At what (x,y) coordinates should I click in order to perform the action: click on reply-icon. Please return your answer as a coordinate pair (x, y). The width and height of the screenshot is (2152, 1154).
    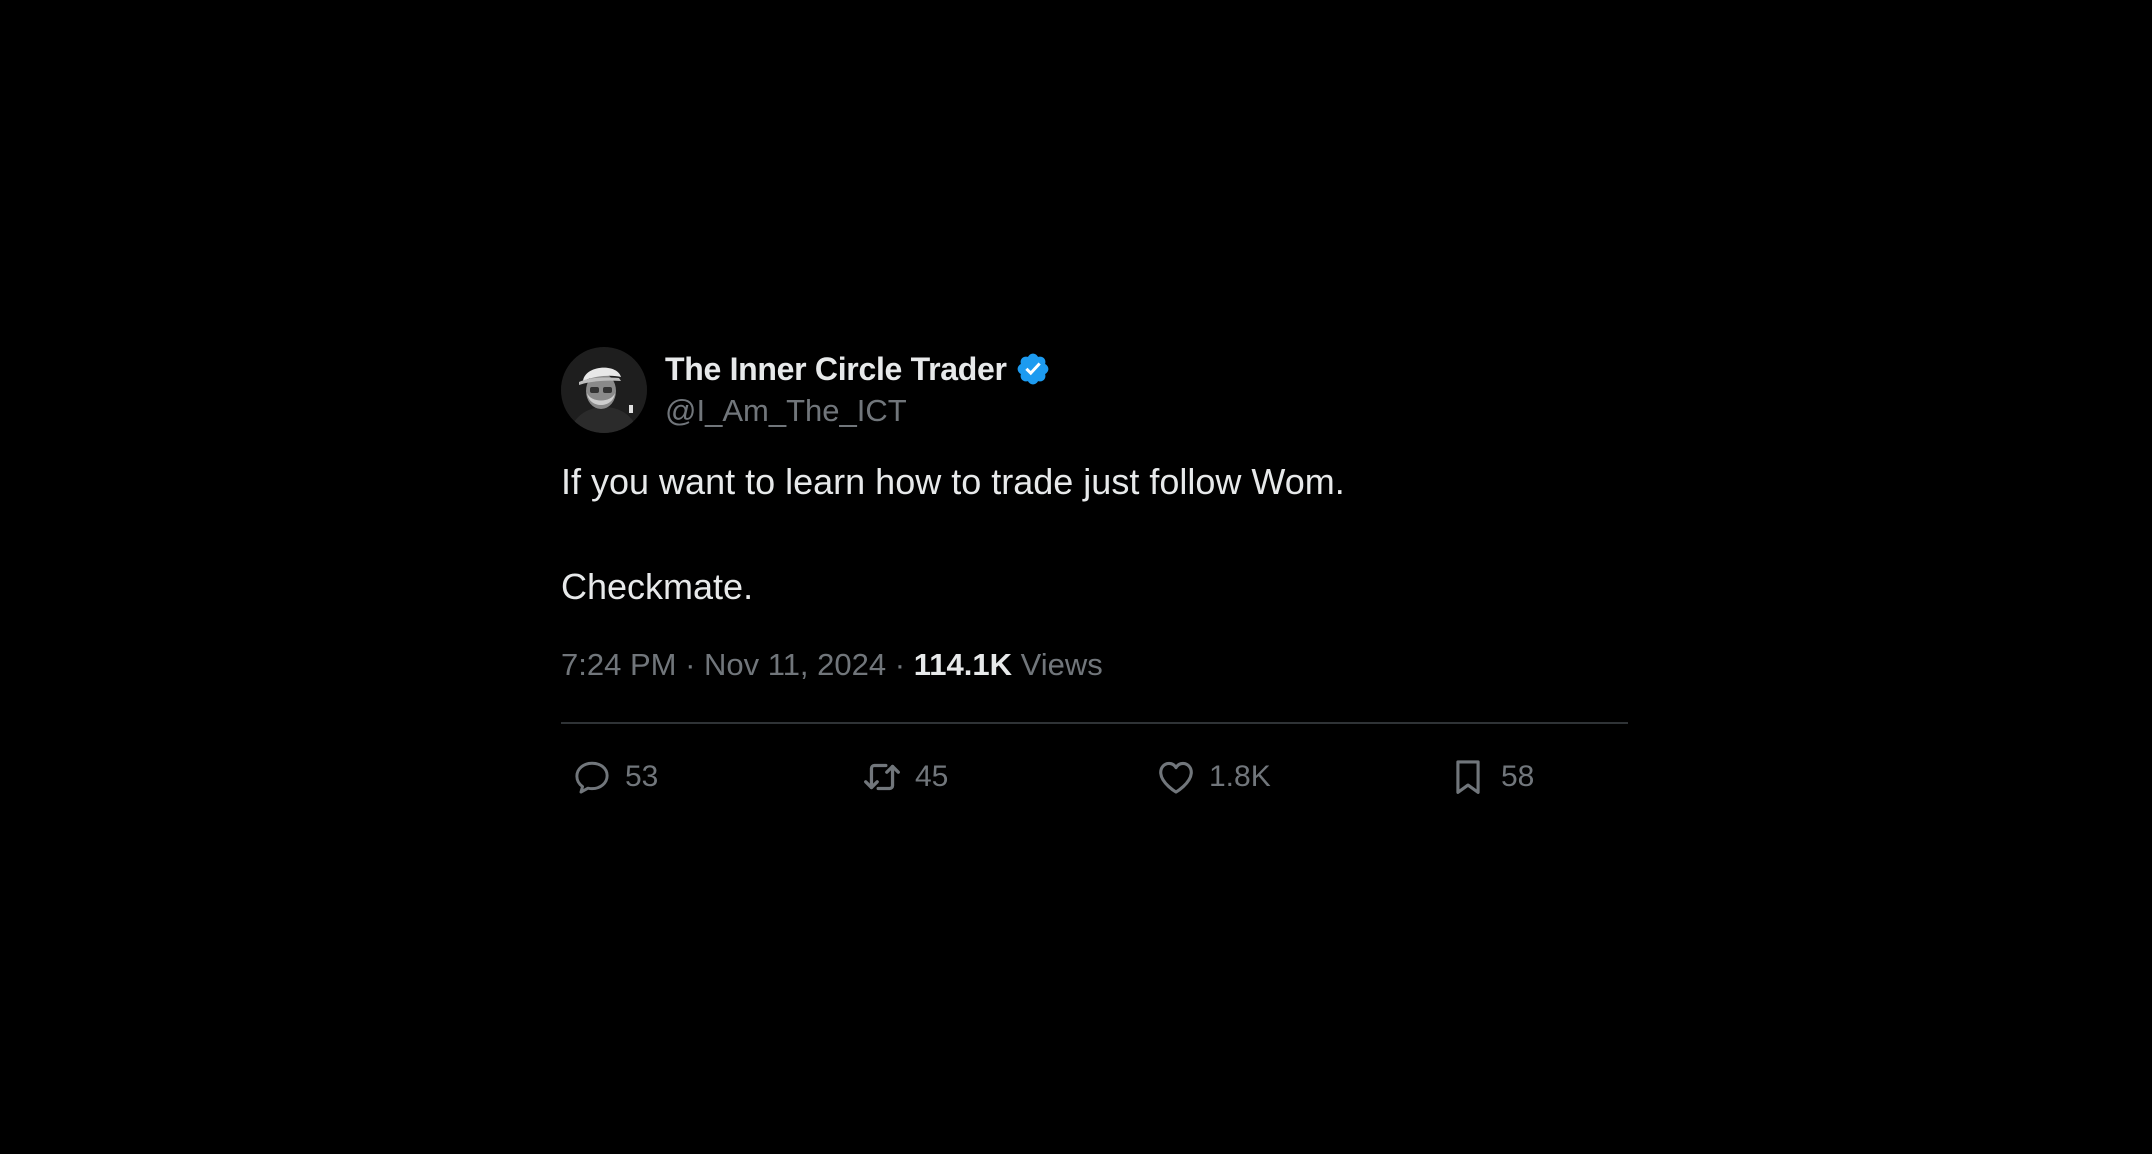
    Looking at the image, I should click on (592, 777).